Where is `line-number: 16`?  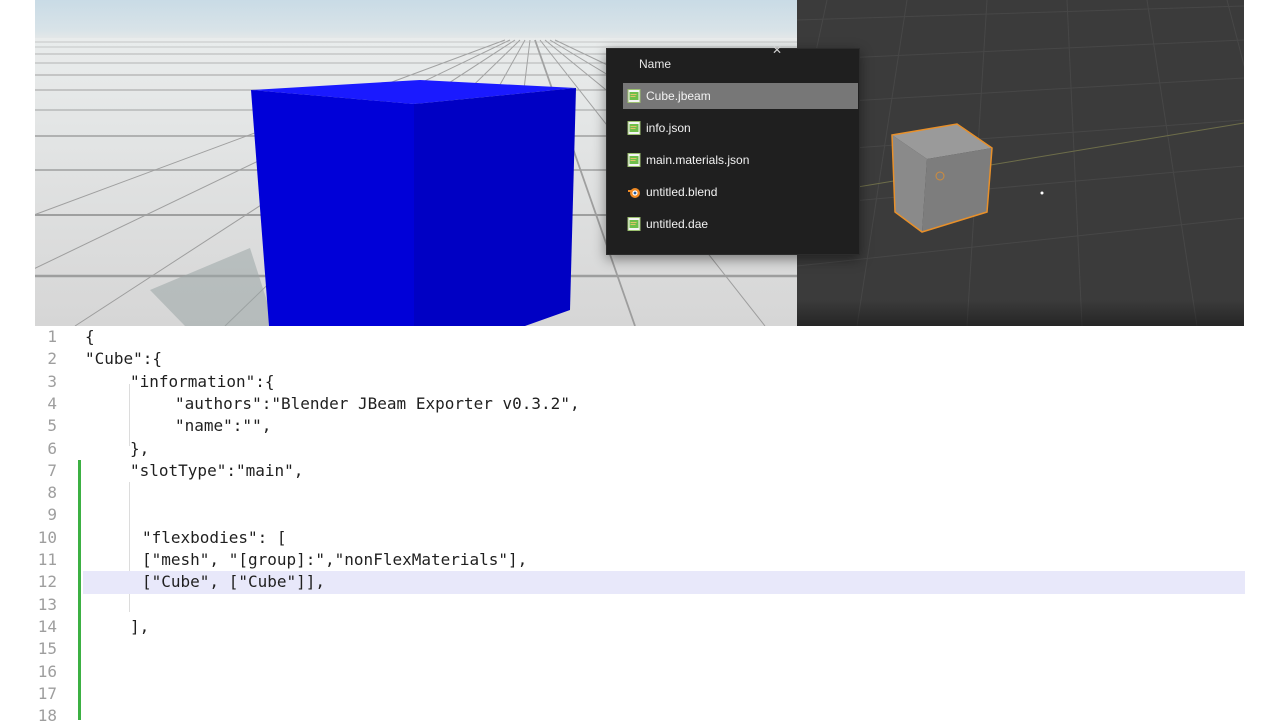
line-number: 16 is located at coordinates (47, 671).